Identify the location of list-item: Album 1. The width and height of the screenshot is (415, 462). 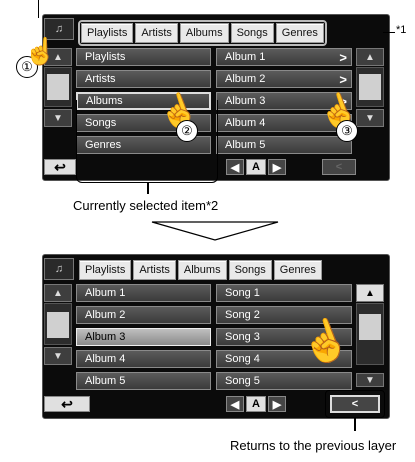
(143, 293).